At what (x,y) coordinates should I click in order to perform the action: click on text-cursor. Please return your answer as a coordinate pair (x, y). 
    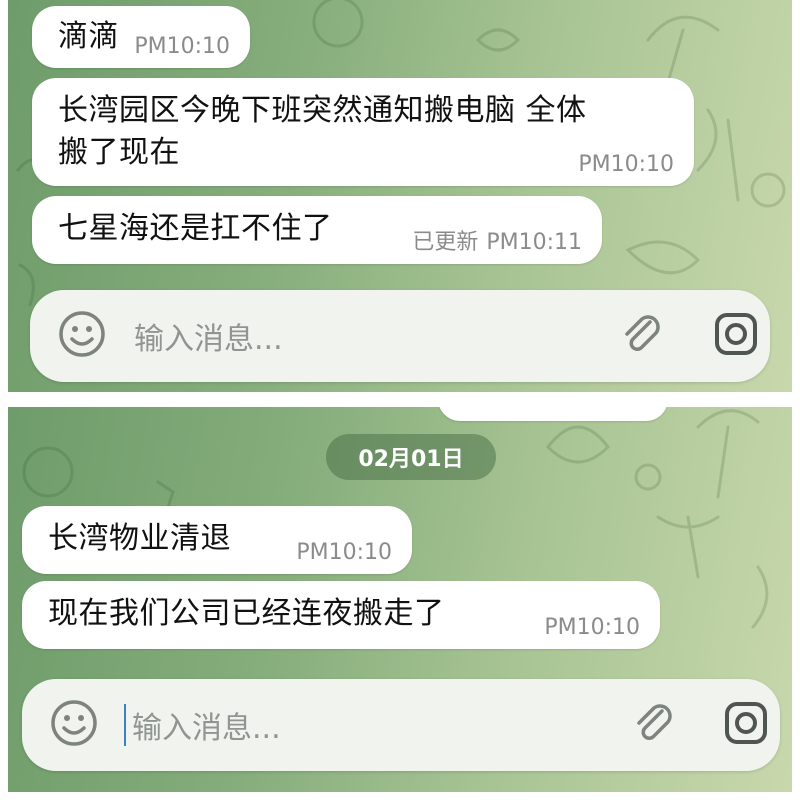
    Looking at the image, I should click on (125, 725).